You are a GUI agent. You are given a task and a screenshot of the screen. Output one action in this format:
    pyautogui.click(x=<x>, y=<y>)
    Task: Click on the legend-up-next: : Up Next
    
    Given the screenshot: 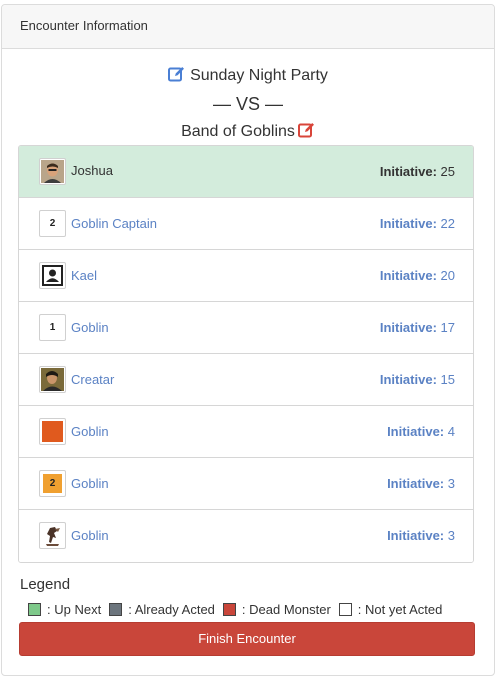 What is the action you would take?
    pyautogui.click(x=64, y=609)
    